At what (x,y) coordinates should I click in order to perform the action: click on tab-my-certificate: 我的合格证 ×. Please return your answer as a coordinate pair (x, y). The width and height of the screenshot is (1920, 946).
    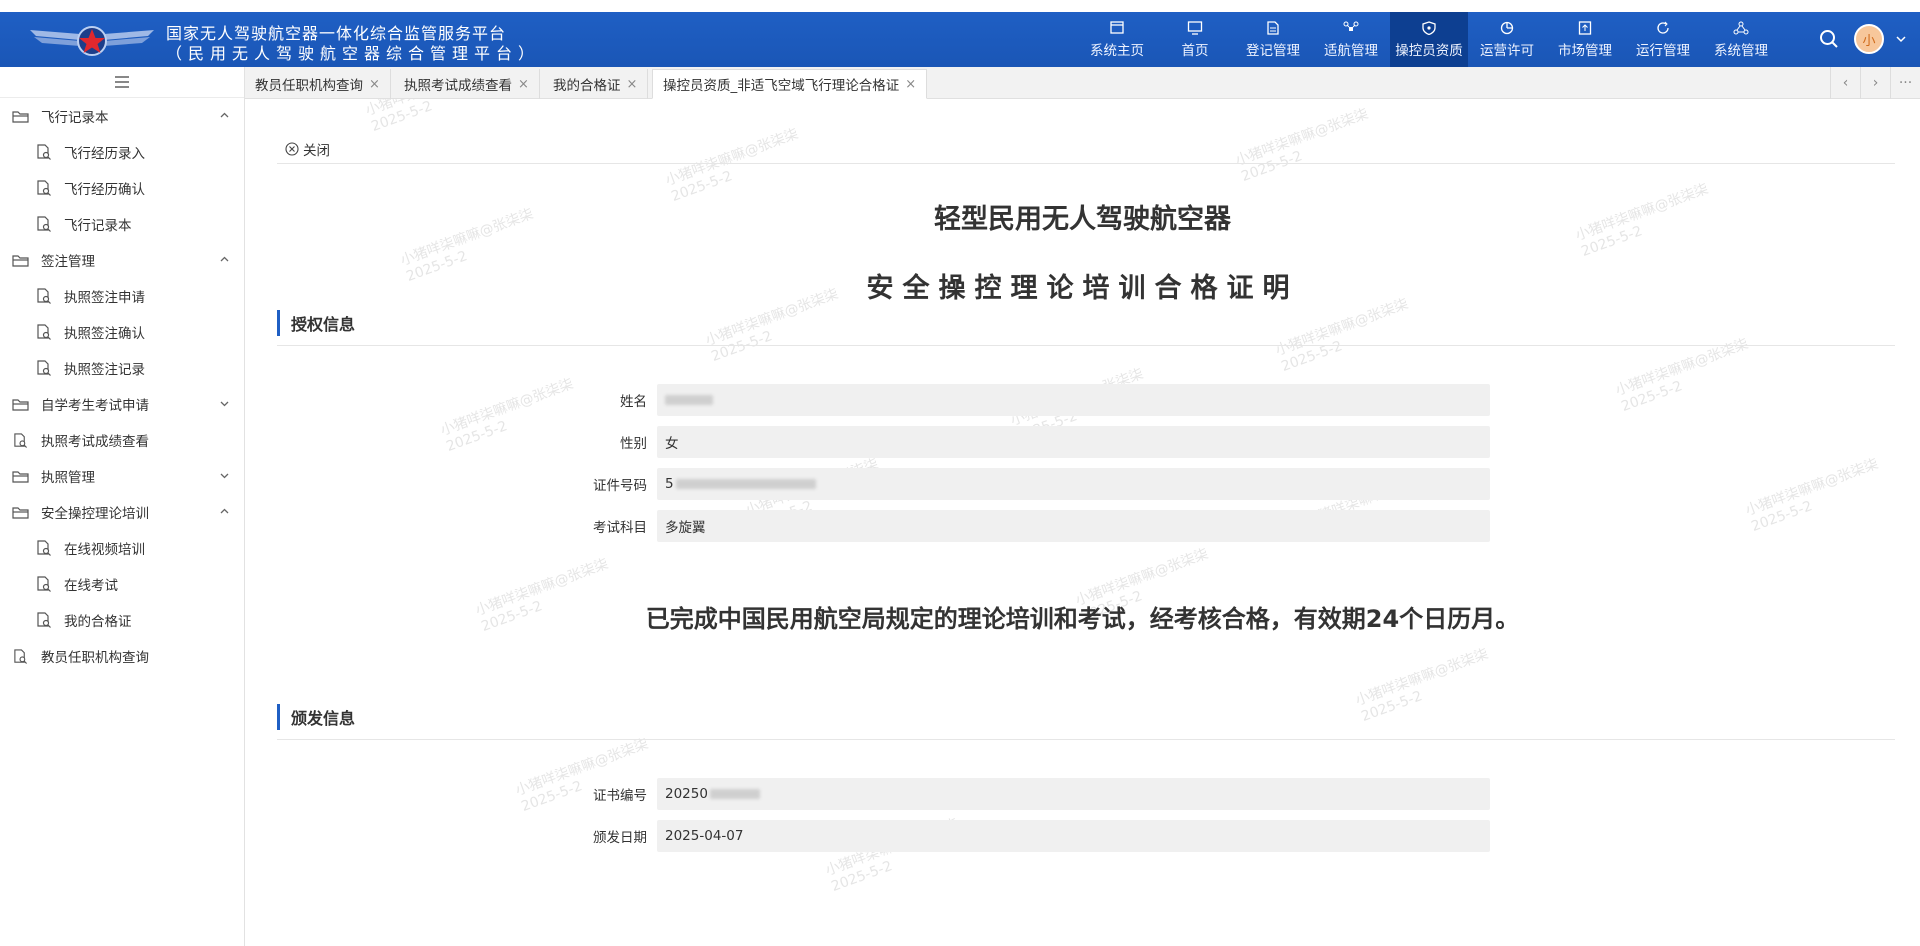
    Looking at the image, I should click on (596, 84).